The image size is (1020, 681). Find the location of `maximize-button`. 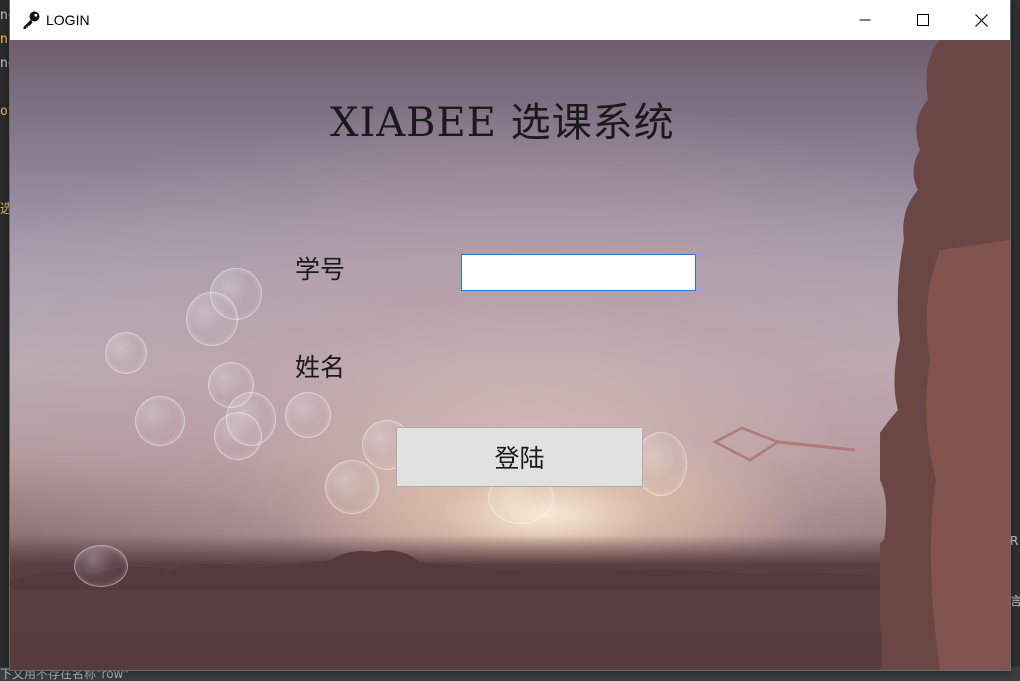

maximize-button is located at coordinates (923, 20).